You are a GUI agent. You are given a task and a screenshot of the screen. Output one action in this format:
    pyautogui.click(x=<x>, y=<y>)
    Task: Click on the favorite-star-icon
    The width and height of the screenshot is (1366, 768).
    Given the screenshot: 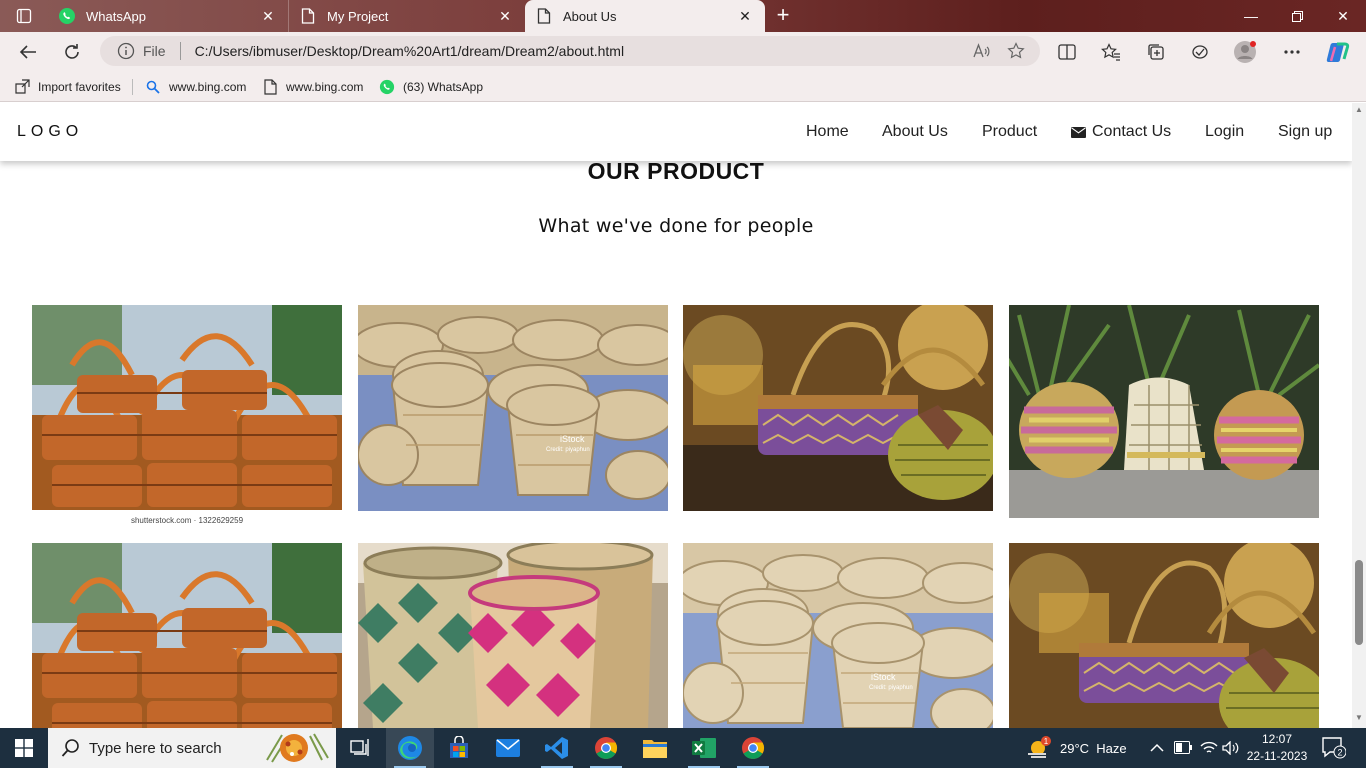 What is the action you would take?
    pyautogui.click(x=1016, y=51)
    